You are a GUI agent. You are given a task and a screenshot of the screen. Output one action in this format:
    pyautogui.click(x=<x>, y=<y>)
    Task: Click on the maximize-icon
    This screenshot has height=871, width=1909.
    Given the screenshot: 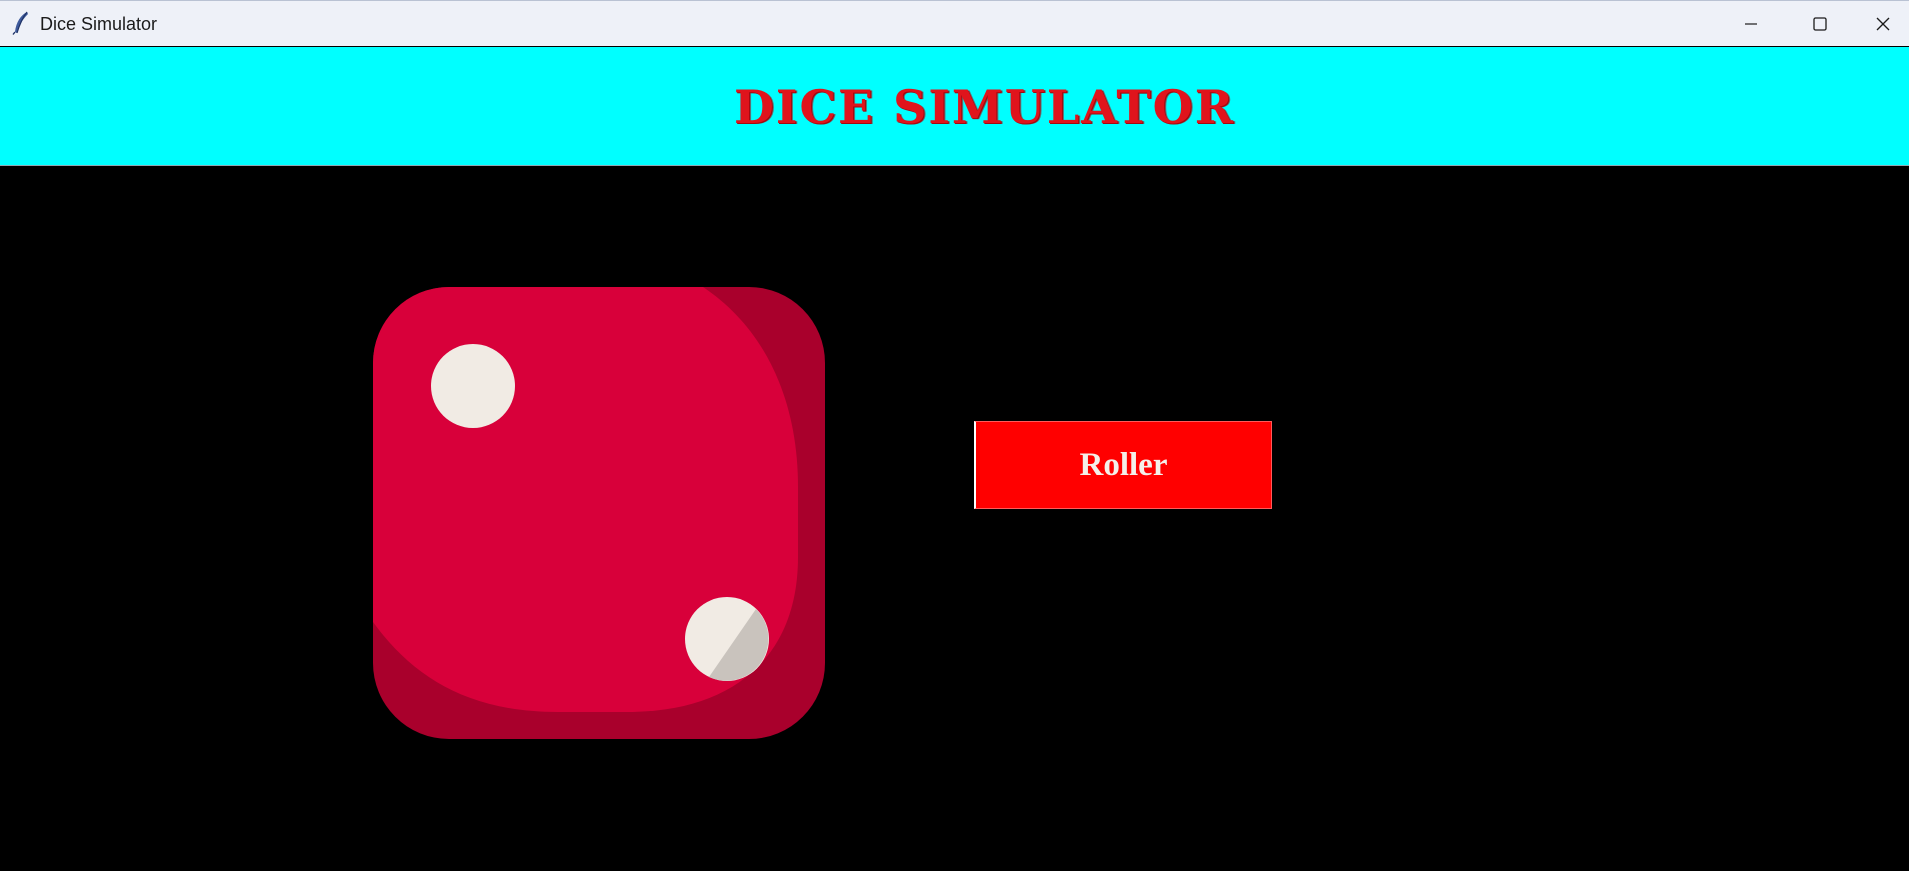 What is the action you would take?
    pyautogui.click(x=1820, y=24)
    